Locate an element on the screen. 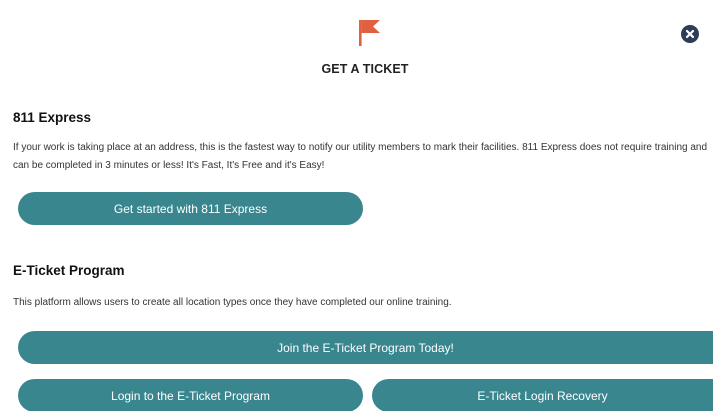 This screenshot has width=713, height=411. login-recovery-button: E-Ticket Login Recovery is located at coordinates (542, 395).